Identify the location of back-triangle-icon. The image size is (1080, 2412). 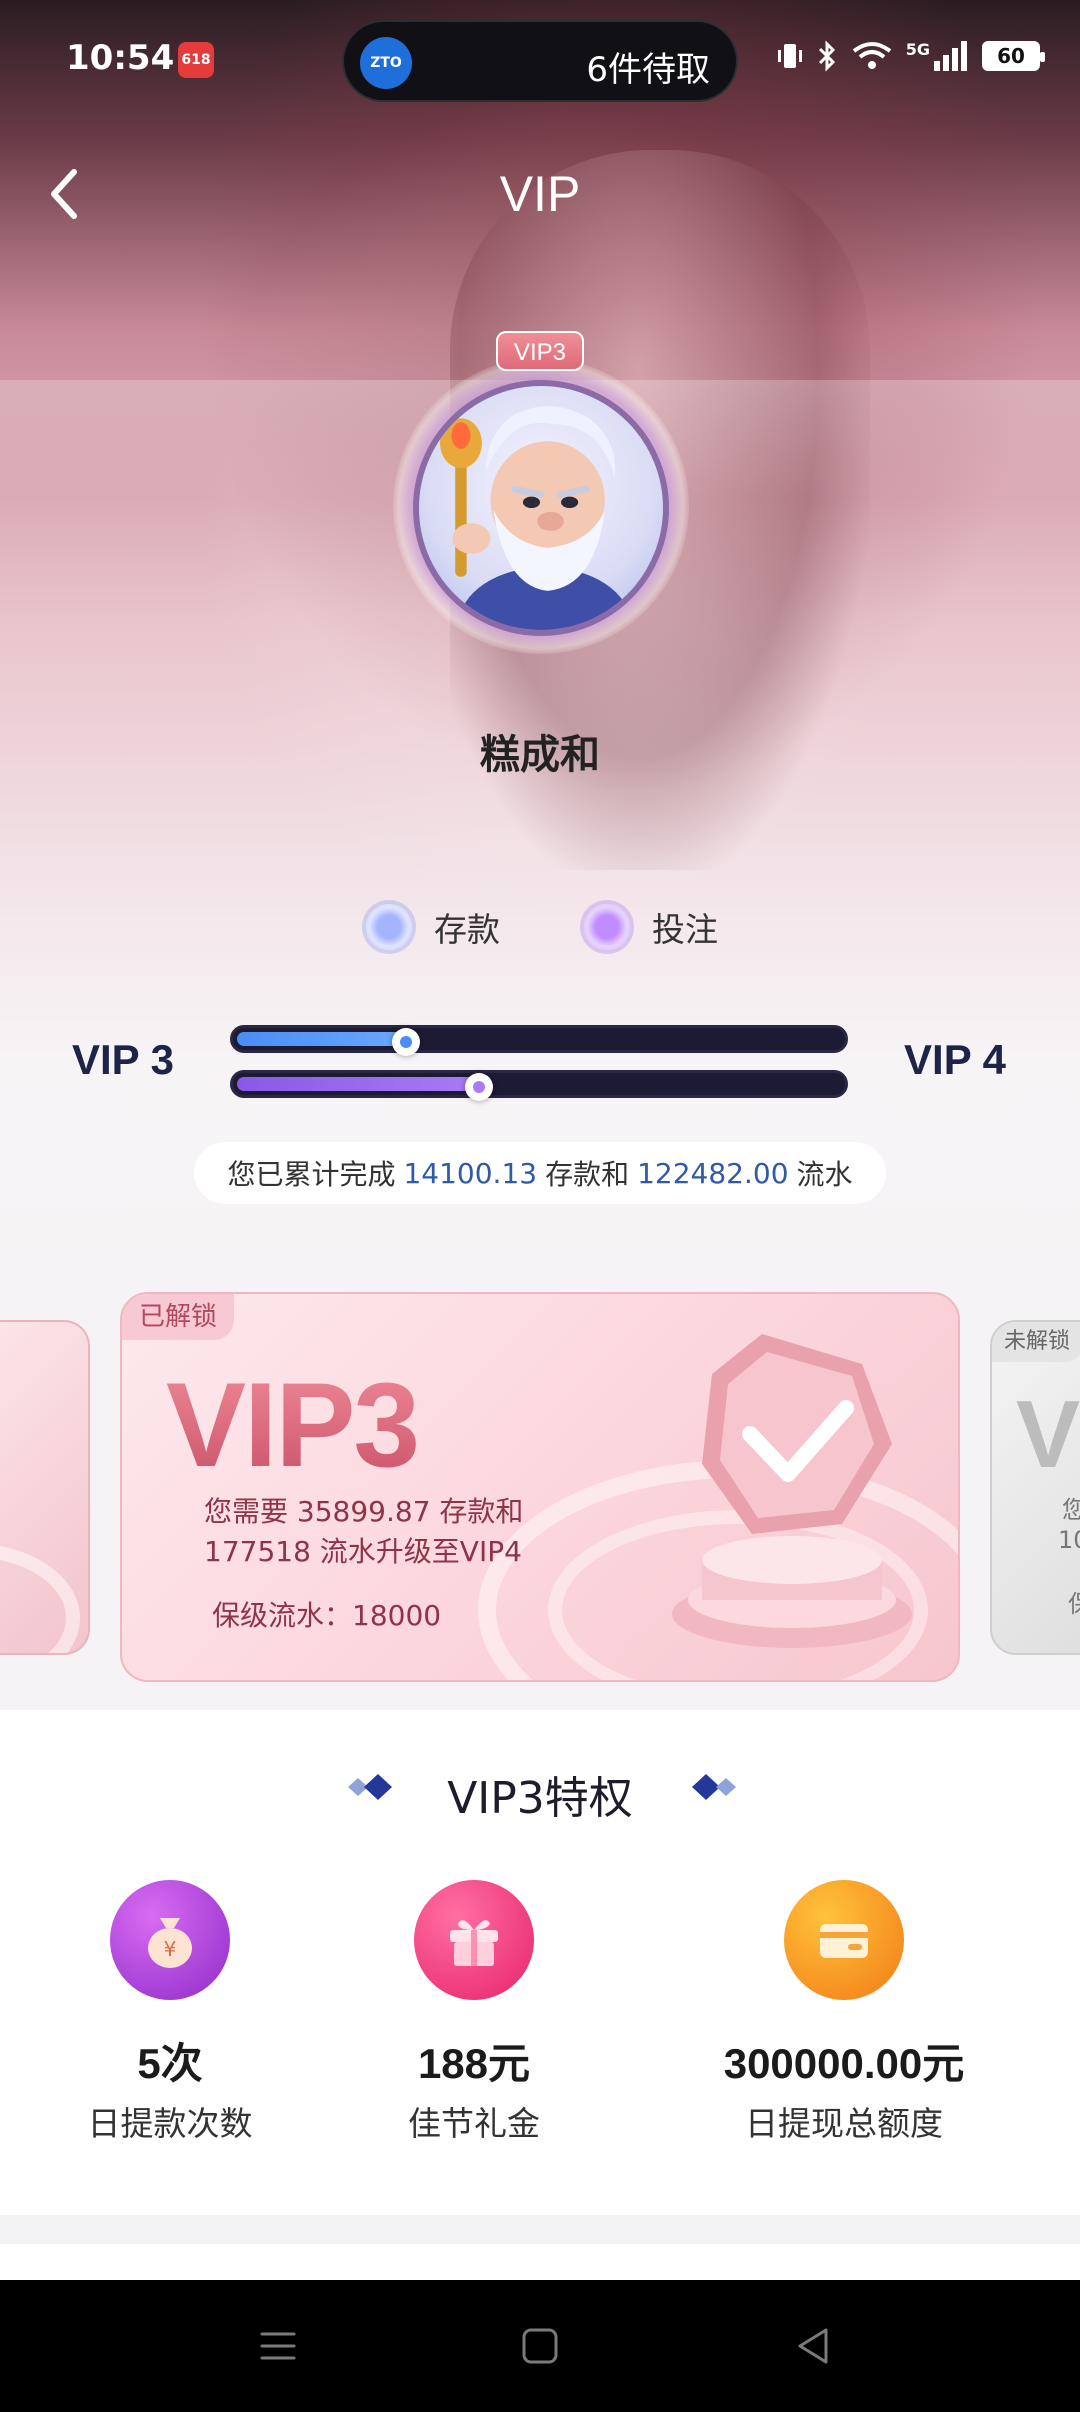
(814, 2346).